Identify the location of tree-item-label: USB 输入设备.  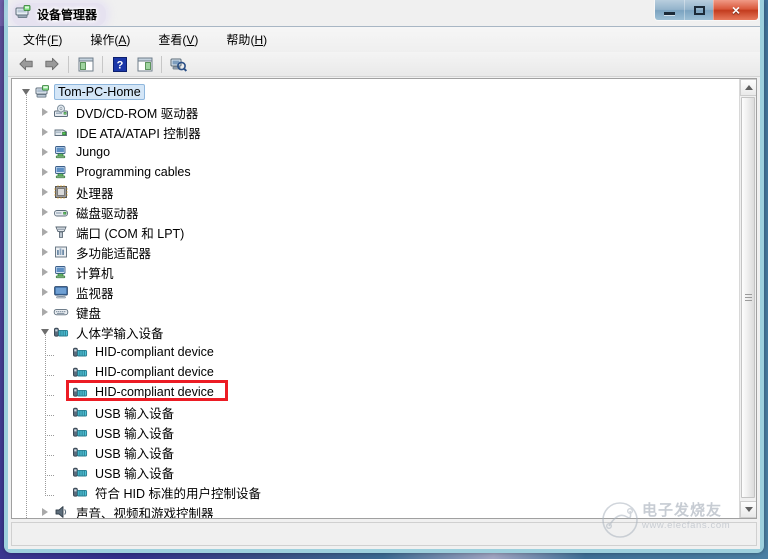
(135, 433).